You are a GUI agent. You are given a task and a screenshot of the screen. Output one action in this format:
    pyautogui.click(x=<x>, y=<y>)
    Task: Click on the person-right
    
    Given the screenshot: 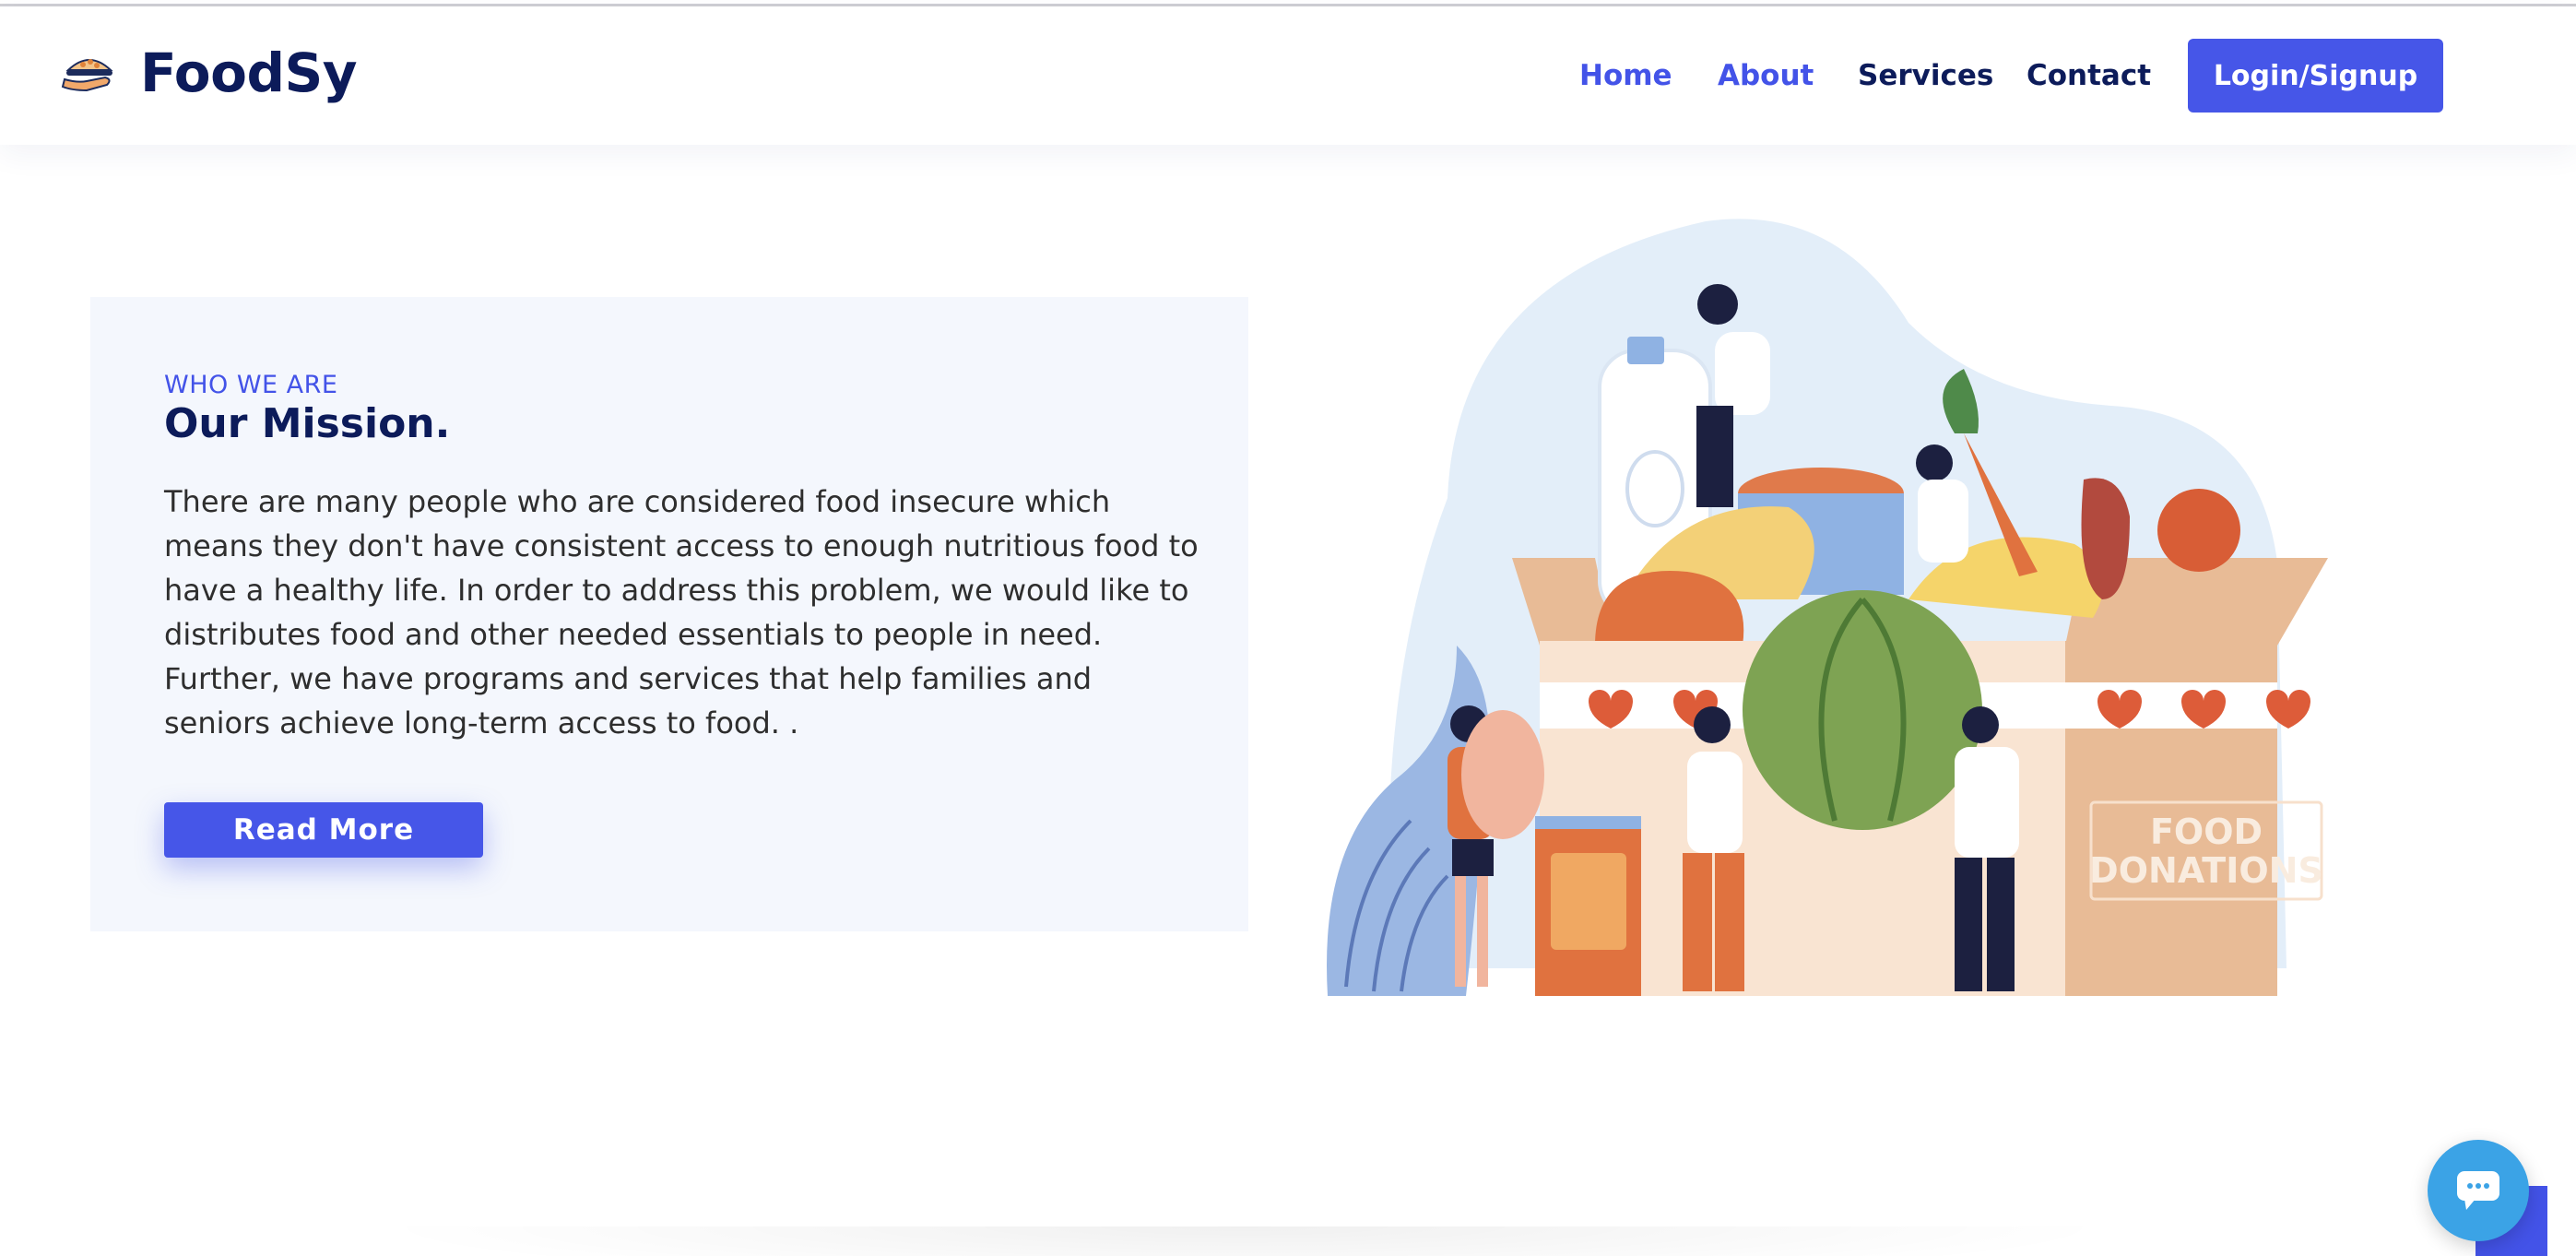 What is the action you would take?
    pyautogui.click(x=1987, y=848)
    